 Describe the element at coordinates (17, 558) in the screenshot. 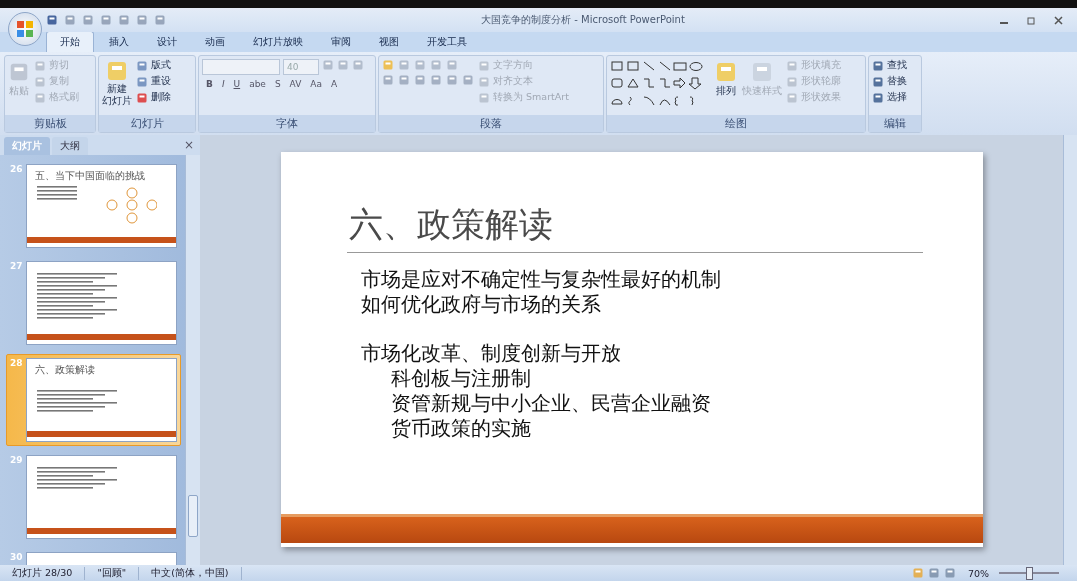

I see `slide-number: 30` at that location.